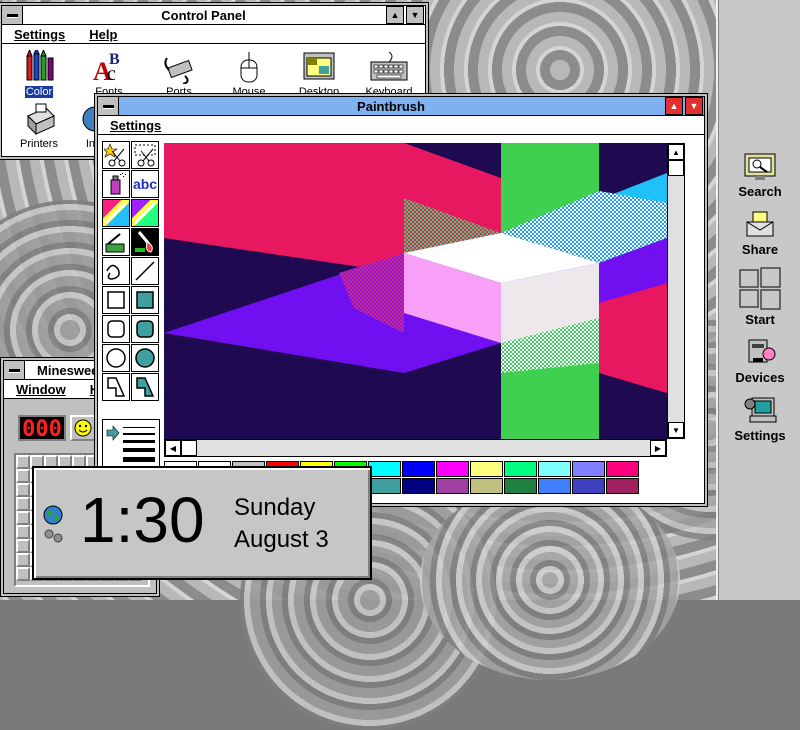  I want to click on rounded-box-tool, so click(116, 329).